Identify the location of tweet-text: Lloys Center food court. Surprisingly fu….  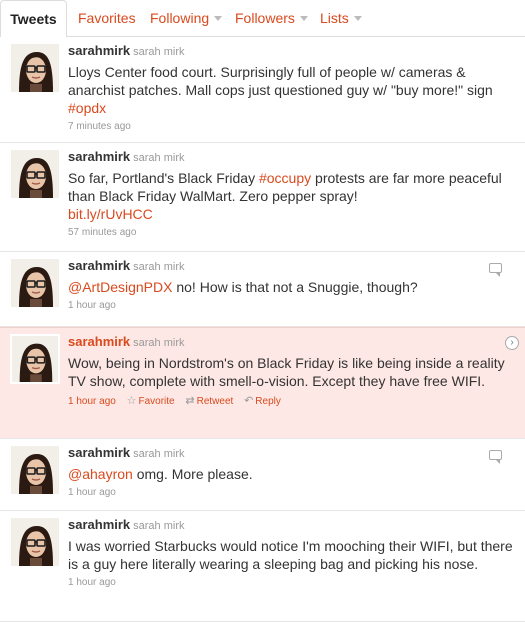
(290, 90).